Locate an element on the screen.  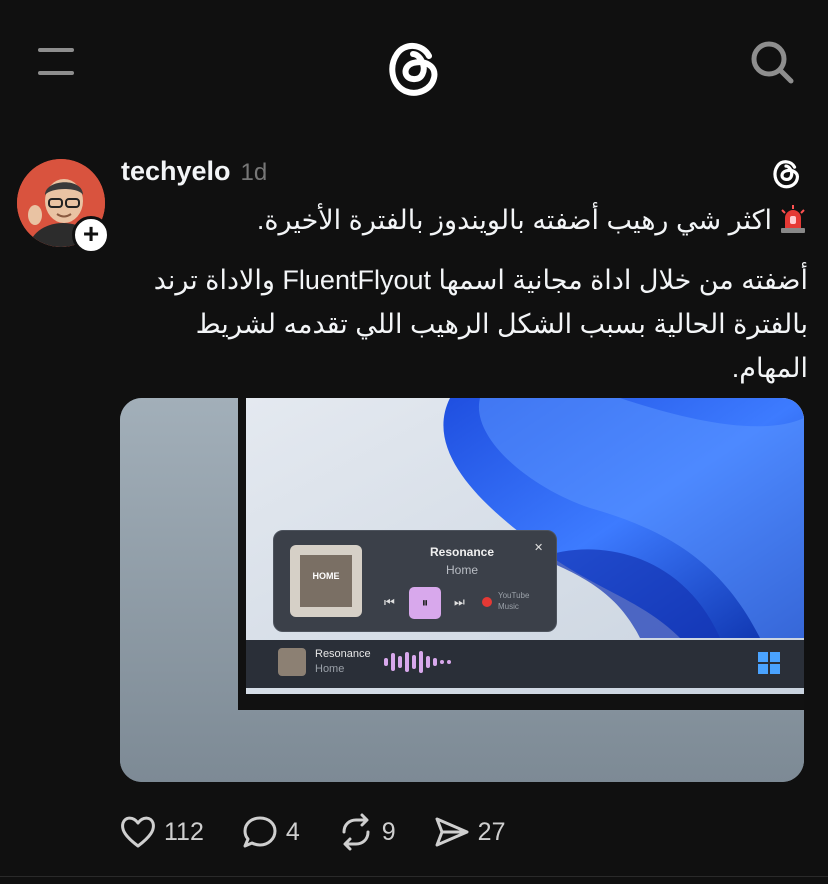
taskbar-thumbnail is located at coordinates (292, 662).